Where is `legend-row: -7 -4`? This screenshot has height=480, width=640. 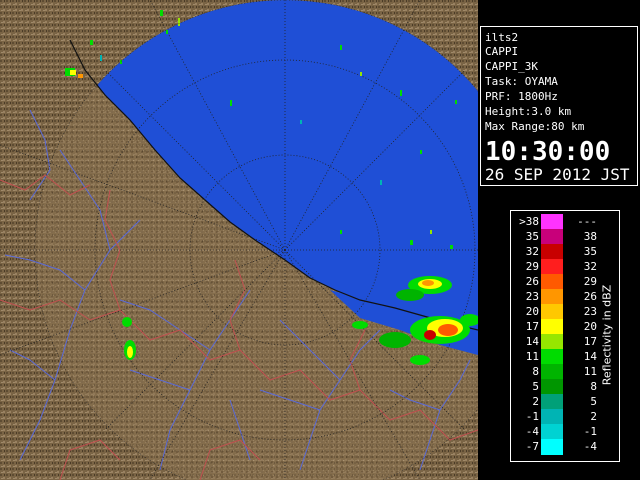
legend-row: -7 -4 is located at coordinates (559, 447).